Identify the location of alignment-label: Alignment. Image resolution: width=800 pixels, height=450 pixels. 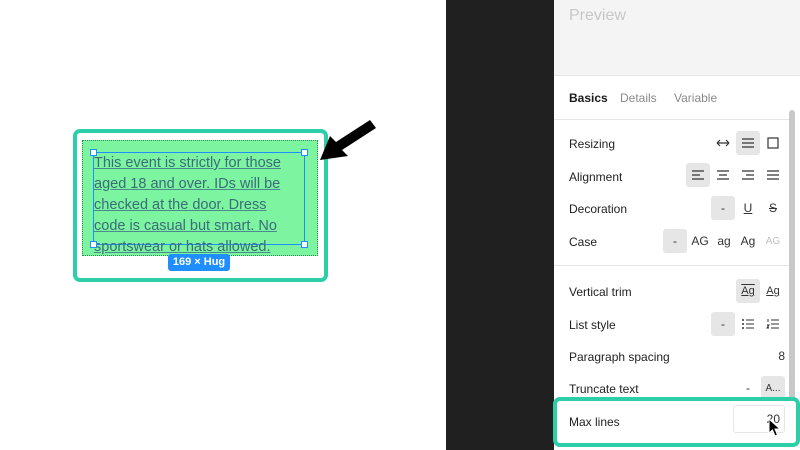
(596, 177).